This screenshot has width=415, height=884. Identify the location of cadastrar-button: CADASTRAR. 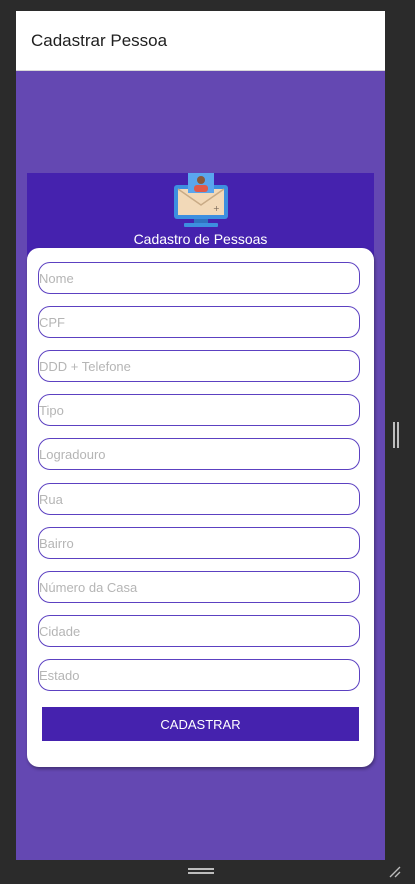
(200, 724).